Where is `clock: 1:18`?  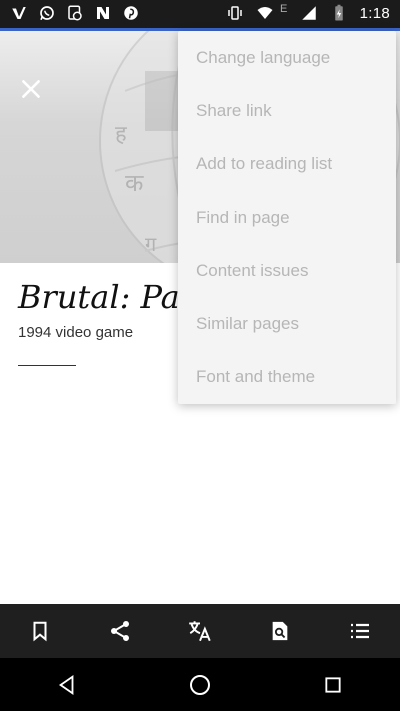
clock: 1:18 is located at coordinates (374, 13).